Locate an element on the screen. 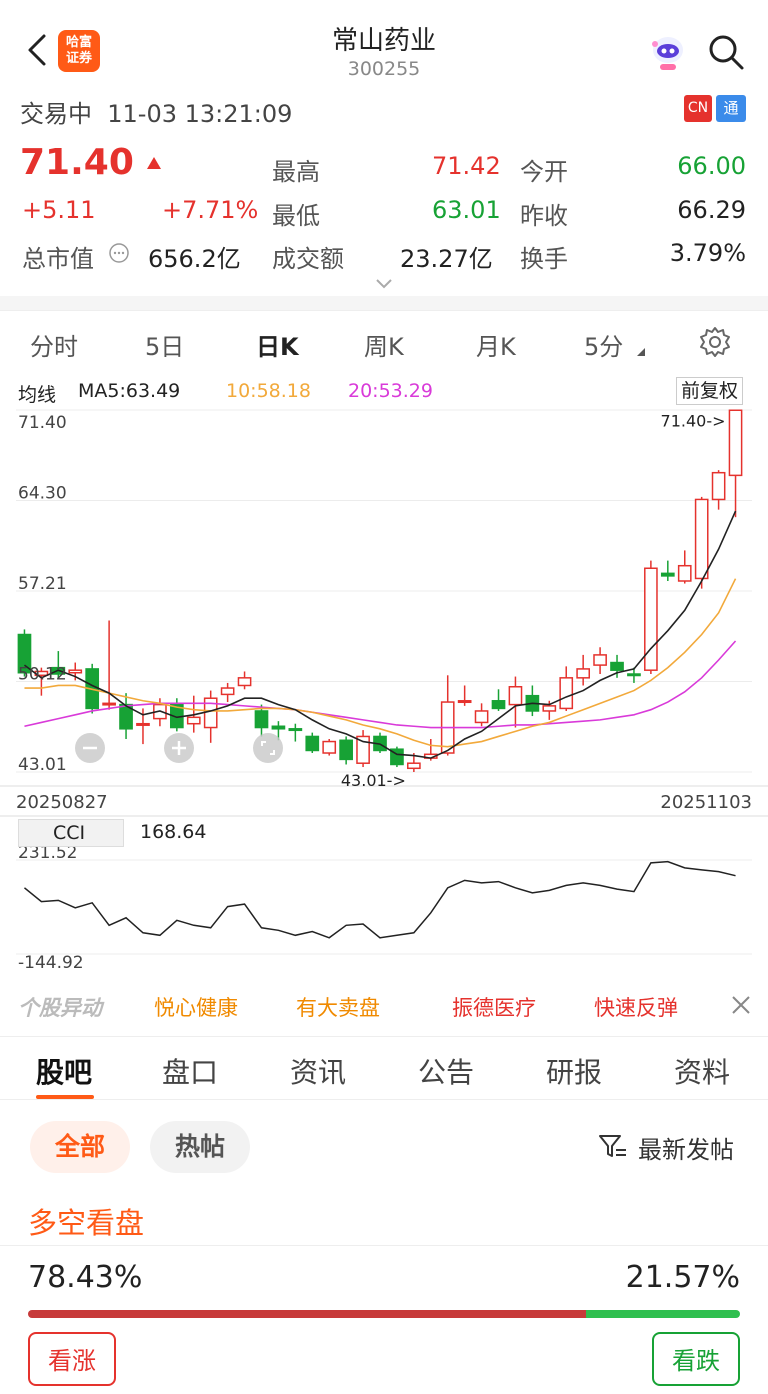 This screenshot has height=1394, width=768. bull-bear-heading: 多空看盘 is located at coordinates (86, 1223).